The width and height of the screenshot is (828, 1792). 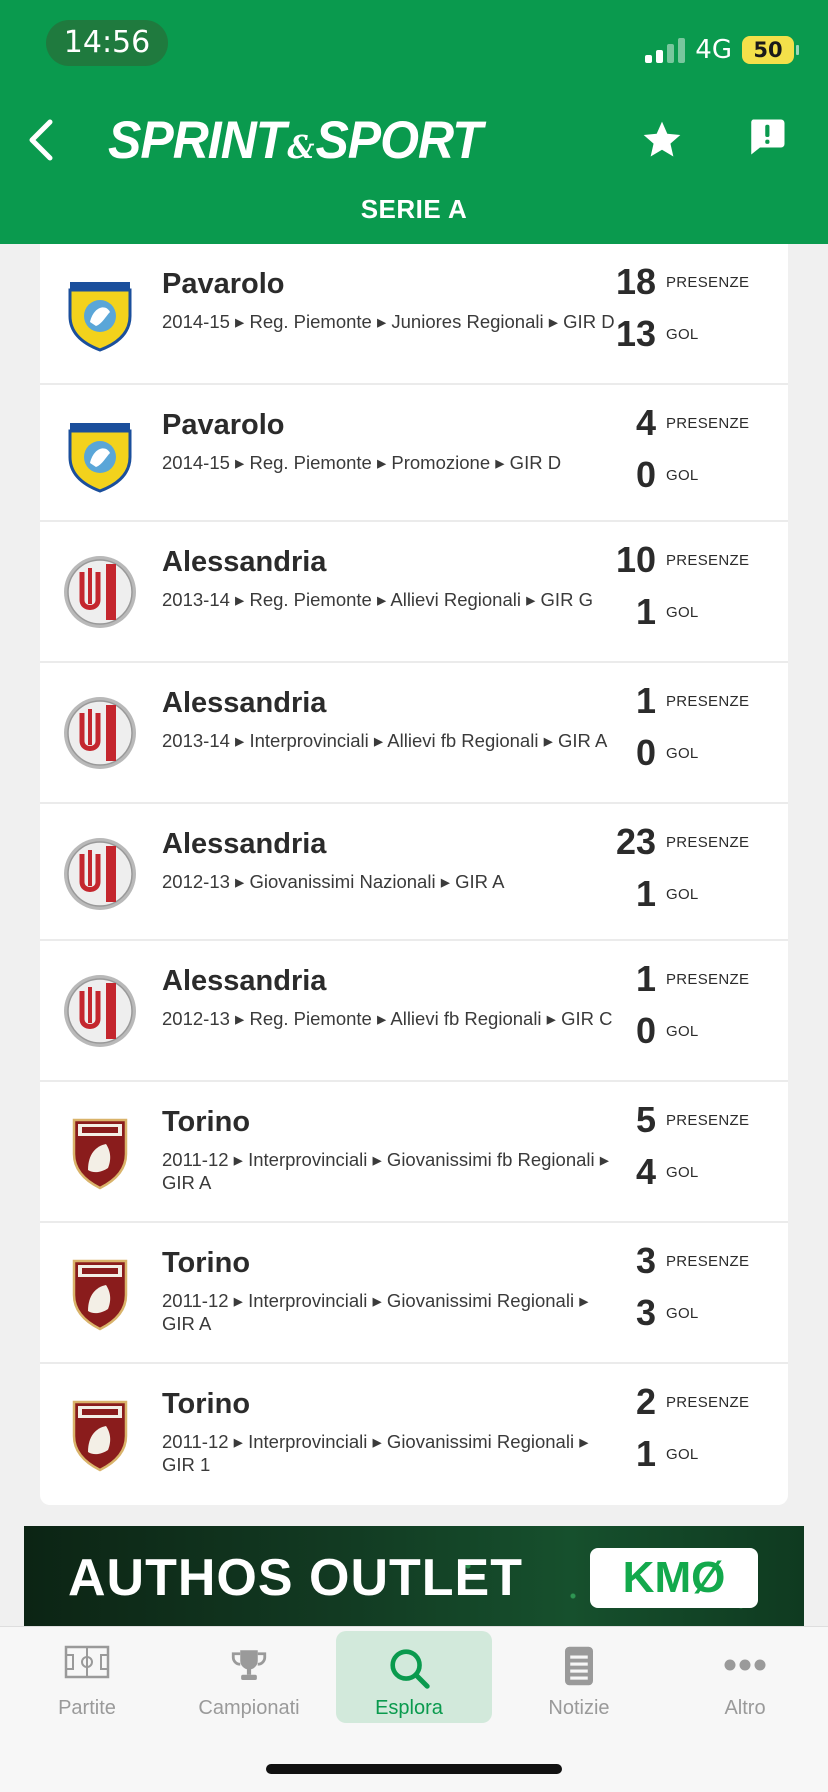 I want to click on status-time: 14:56, so click(x=107, y=43).